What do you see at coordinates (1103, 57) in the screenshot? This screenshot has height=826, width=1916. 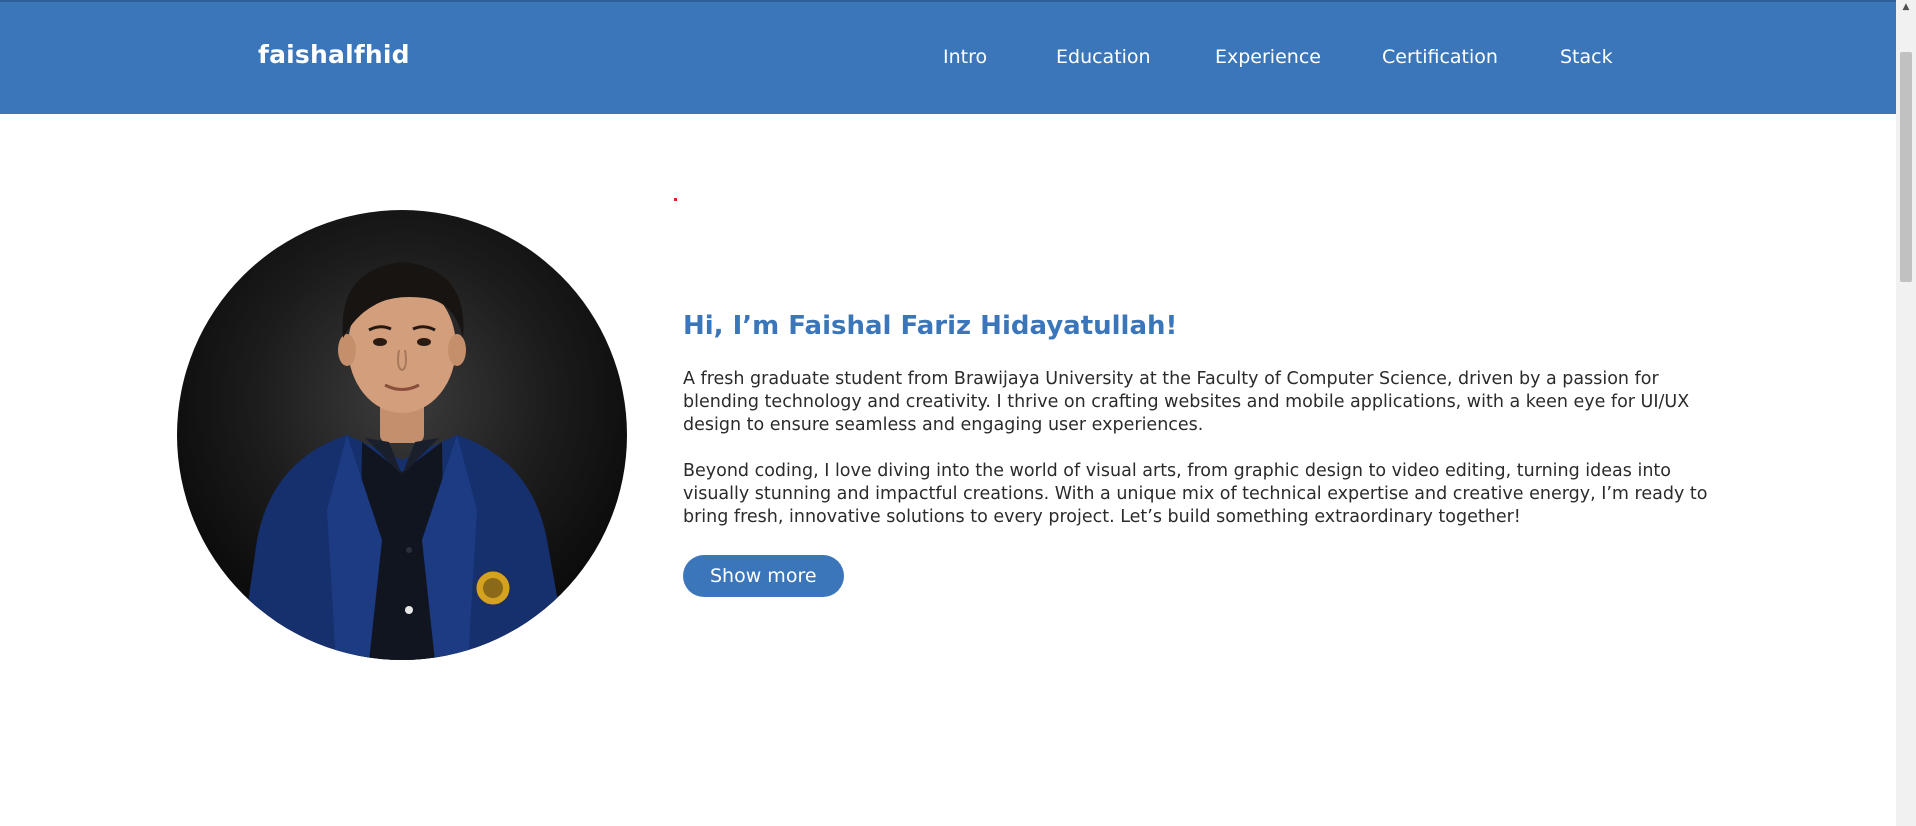 I see `nav-education: Education` at bounding box center [1103, 57].